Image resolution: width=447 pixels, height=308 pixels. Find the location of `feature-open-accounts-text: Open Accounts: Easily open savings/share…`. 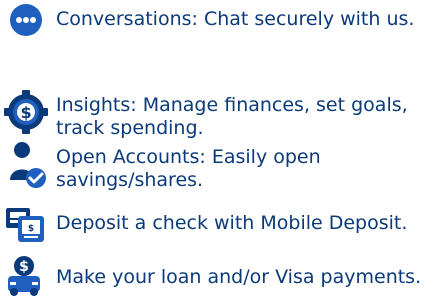

feature-open-accounts-text: Open Accounts: Easily open savings/share… is located at coordinates (188, 168).